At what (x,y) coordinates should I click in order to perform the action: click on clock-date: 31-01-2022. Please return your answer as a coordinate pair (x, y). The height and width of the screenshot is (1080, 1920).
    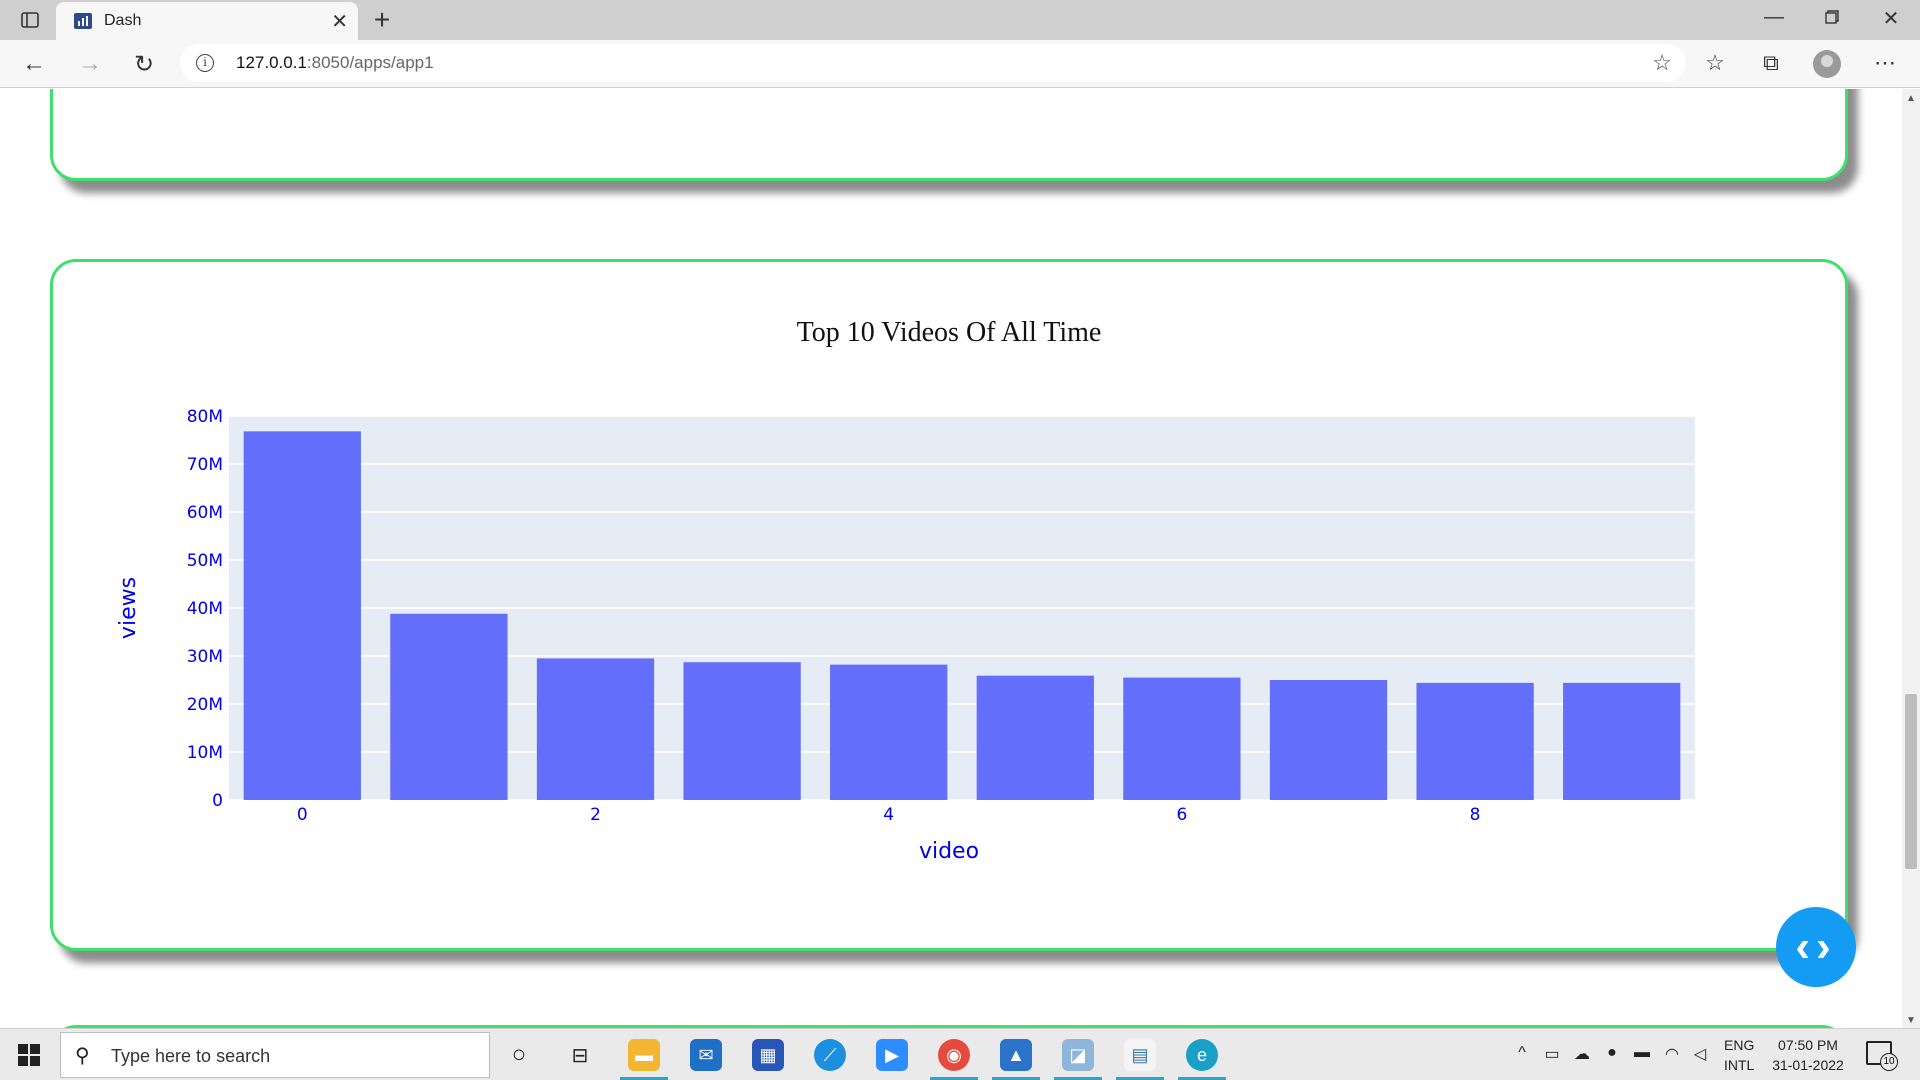
    Looking at the image, I should click on (1808, 1065).